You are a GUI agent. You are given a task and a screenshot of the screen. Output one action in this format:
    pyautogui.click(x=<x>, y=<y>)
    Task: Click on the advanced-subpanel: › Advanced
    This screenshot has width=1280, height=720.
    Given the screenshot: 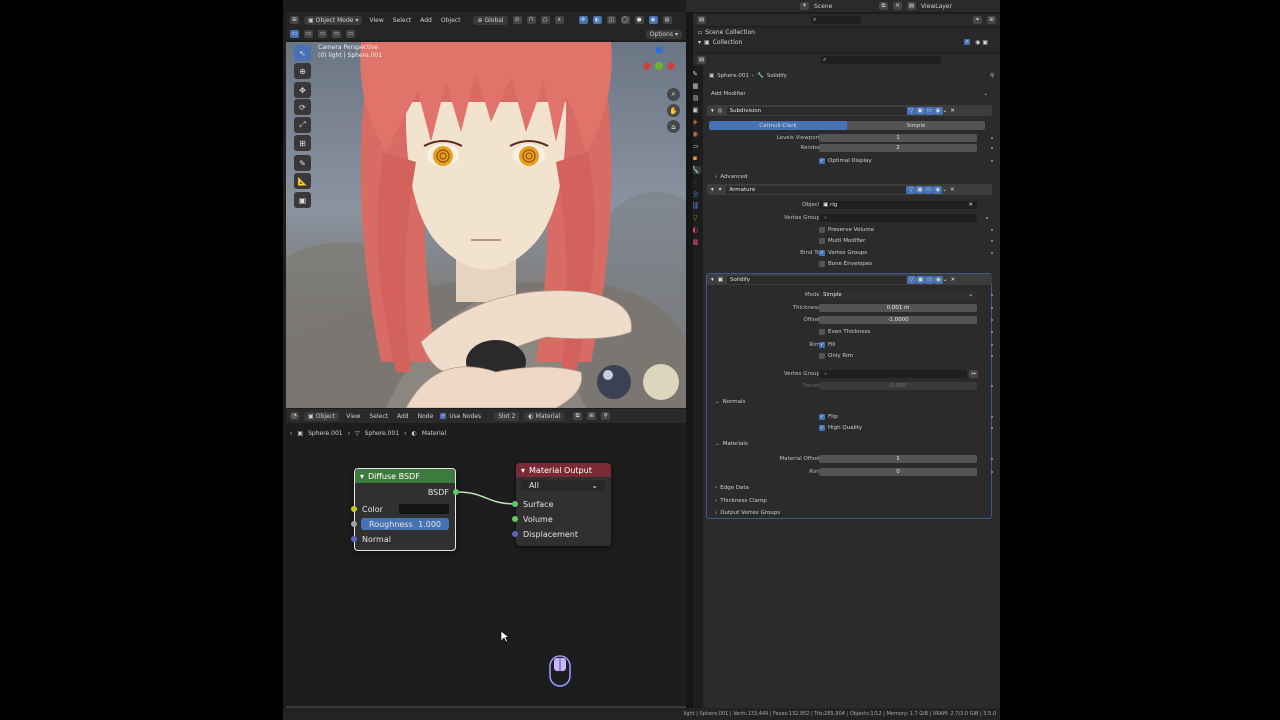 What is the action you would take?
    pyautogui.click(x=851, y=177)
    